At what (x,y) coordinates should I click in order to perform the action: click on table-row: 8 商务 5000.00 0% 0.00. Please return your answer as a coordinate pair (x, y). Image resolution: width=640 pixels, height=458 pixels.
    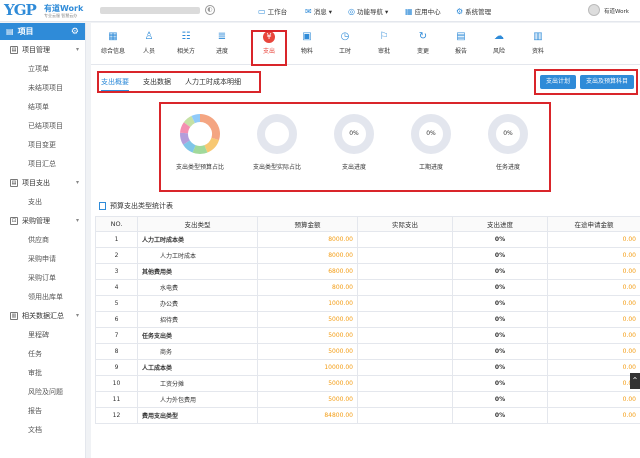
    Looking at the image, I should click on (367, 351).